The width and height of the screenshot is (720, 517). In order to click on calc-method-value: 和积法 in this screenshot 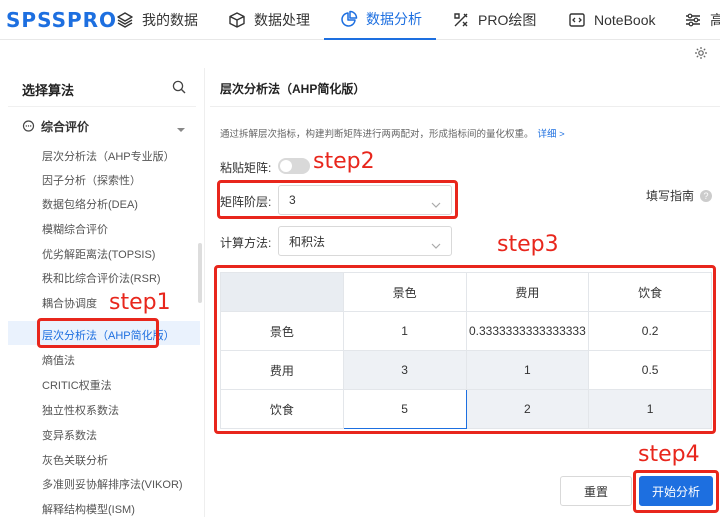, I will do `click(307, 241)`.